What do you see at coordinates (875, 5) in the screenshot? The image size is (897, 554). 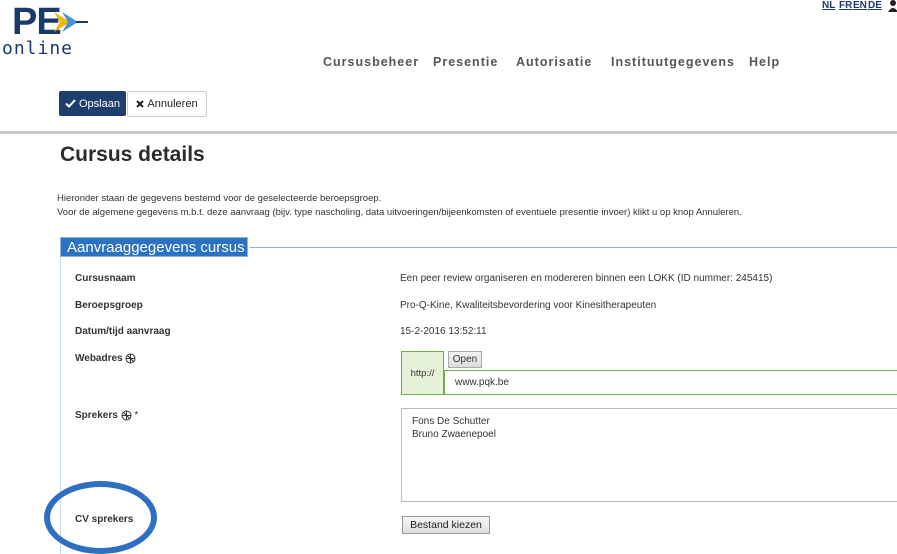 I see `lang-de: DE` at bounding box center [875, 5].